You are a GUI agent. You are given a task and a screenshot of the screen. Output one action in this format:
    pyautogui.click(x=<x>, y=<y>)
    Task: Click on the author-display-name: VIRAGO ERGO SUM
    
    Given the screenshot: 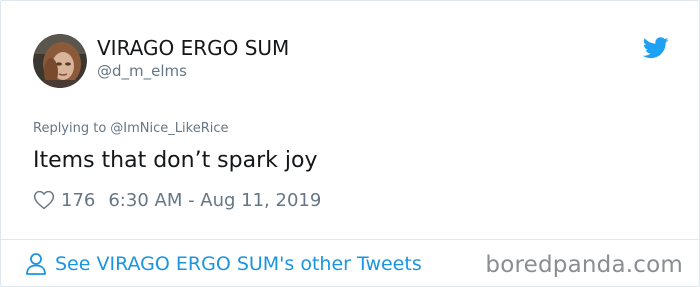 What is the action you would take?
    pyautogui.click(x=193, y=48)
    